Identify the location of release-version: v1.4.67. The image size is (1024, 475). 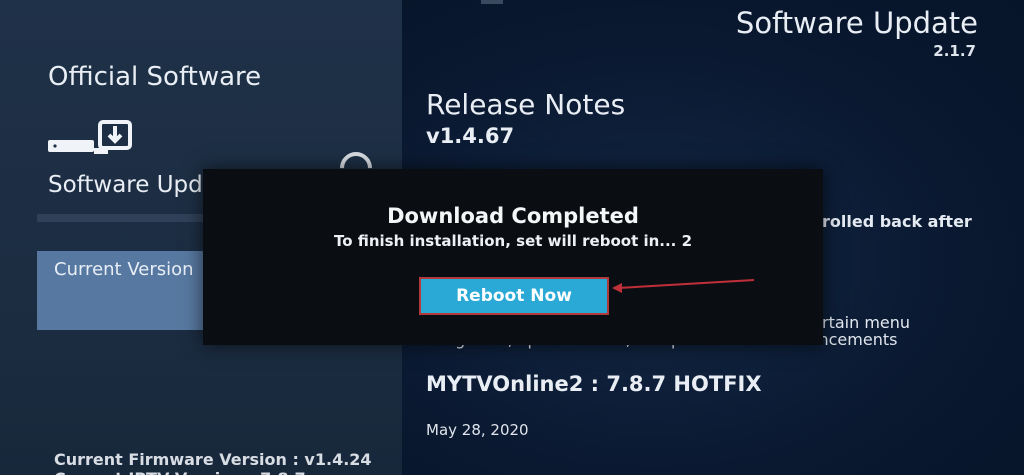
(470, 136).